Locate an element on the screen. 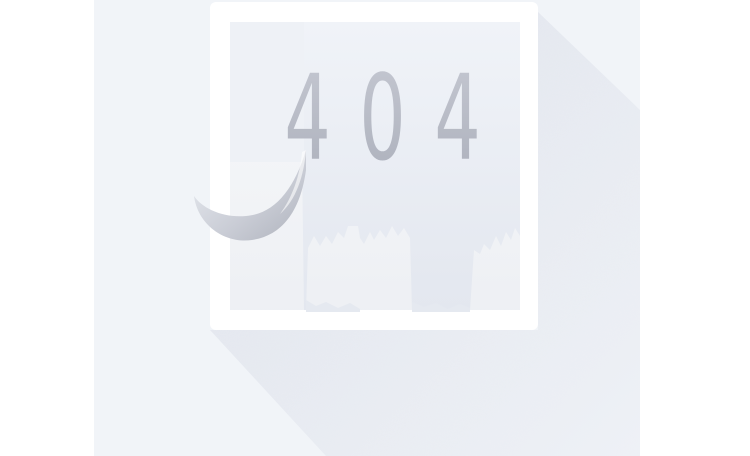 This screenshot has height=456, width=750. error-code-404: 4 0 4 is located at coordinates (375, 118).